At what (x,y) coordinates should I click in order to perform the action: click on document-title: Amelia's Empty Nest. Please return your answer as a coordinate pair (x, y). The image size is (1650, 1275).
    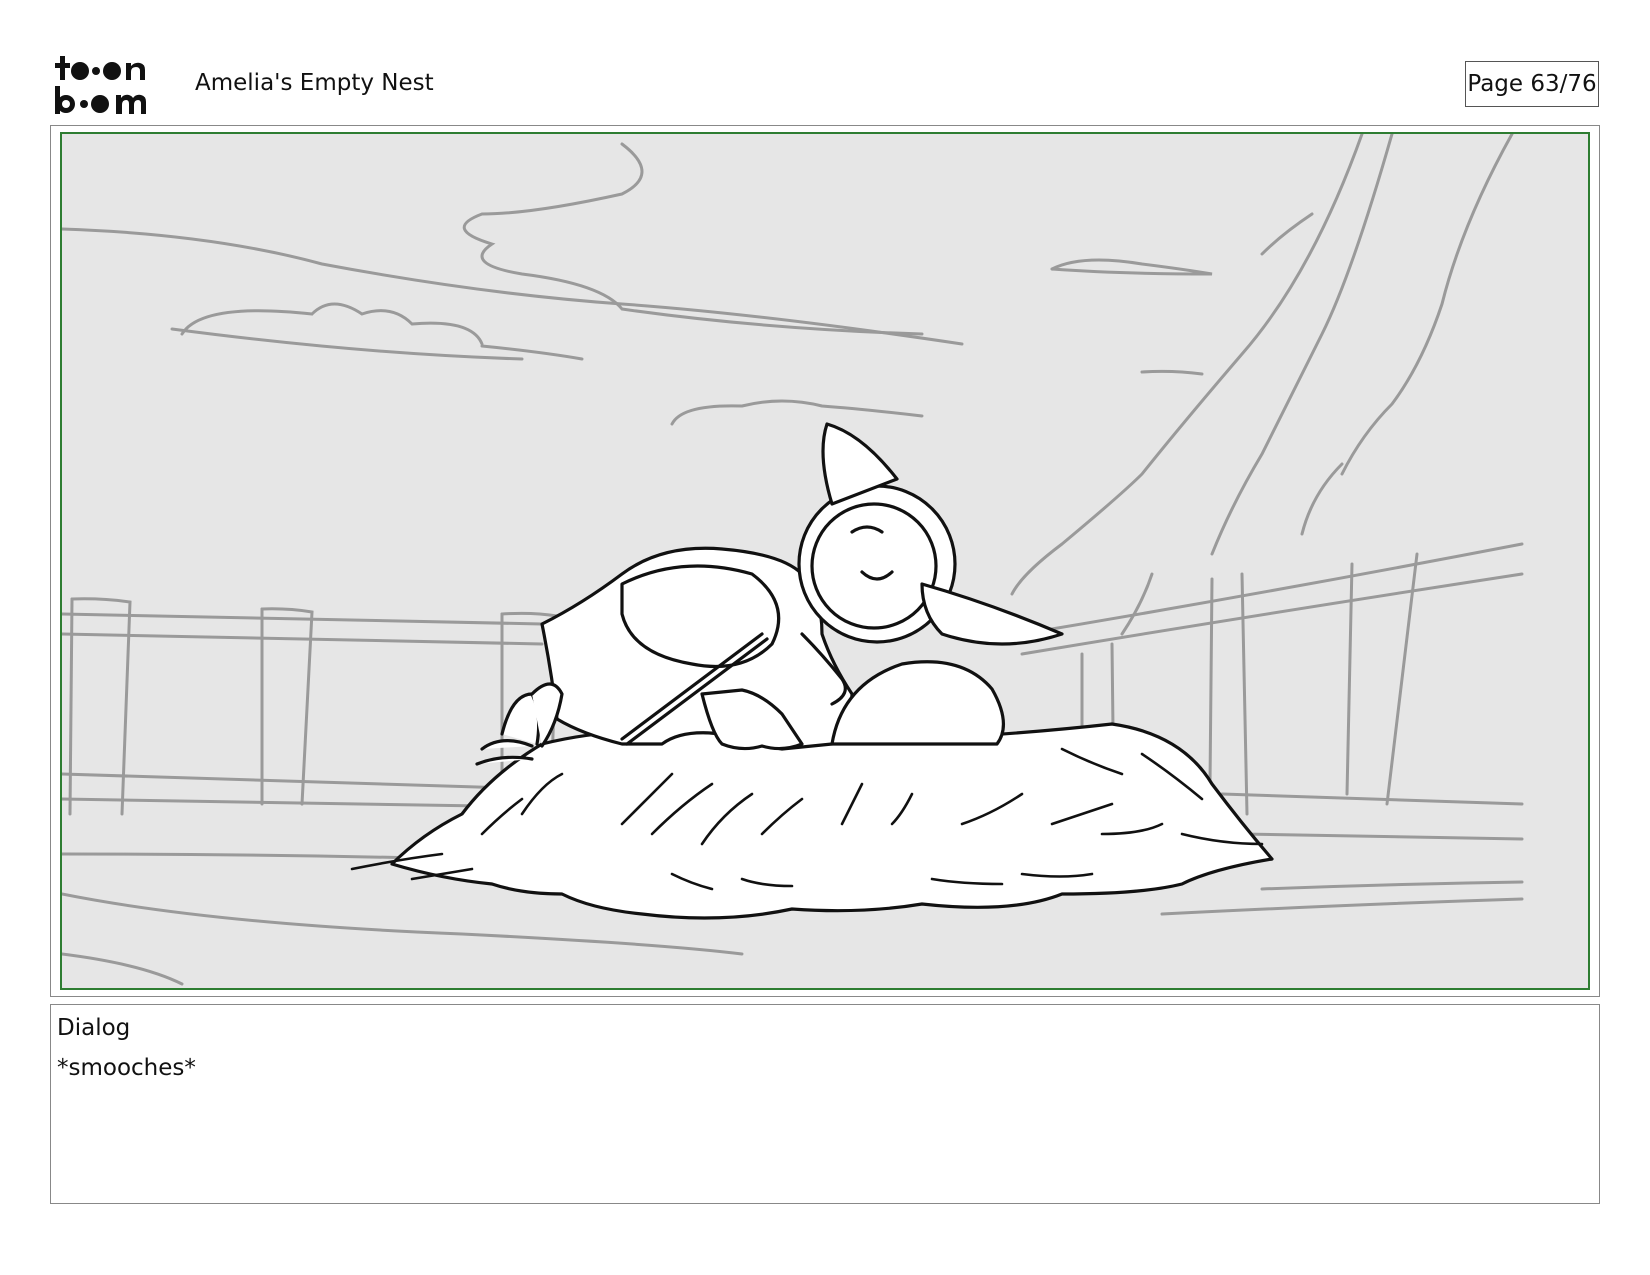
    Looking at the image, I should click on (314, 83).